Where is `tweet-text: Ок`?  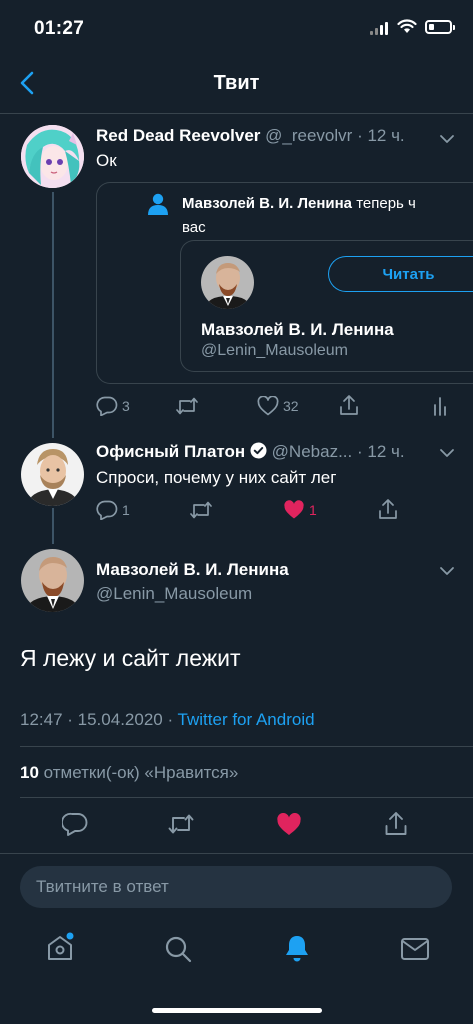
tweet-text: Ок is located at coordinates (106, 160).